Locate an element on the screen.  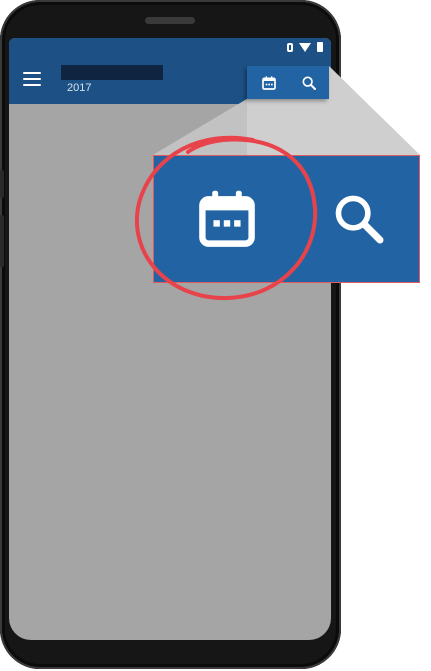
zoomed-actions-callout is located at coordinates (286, 219).